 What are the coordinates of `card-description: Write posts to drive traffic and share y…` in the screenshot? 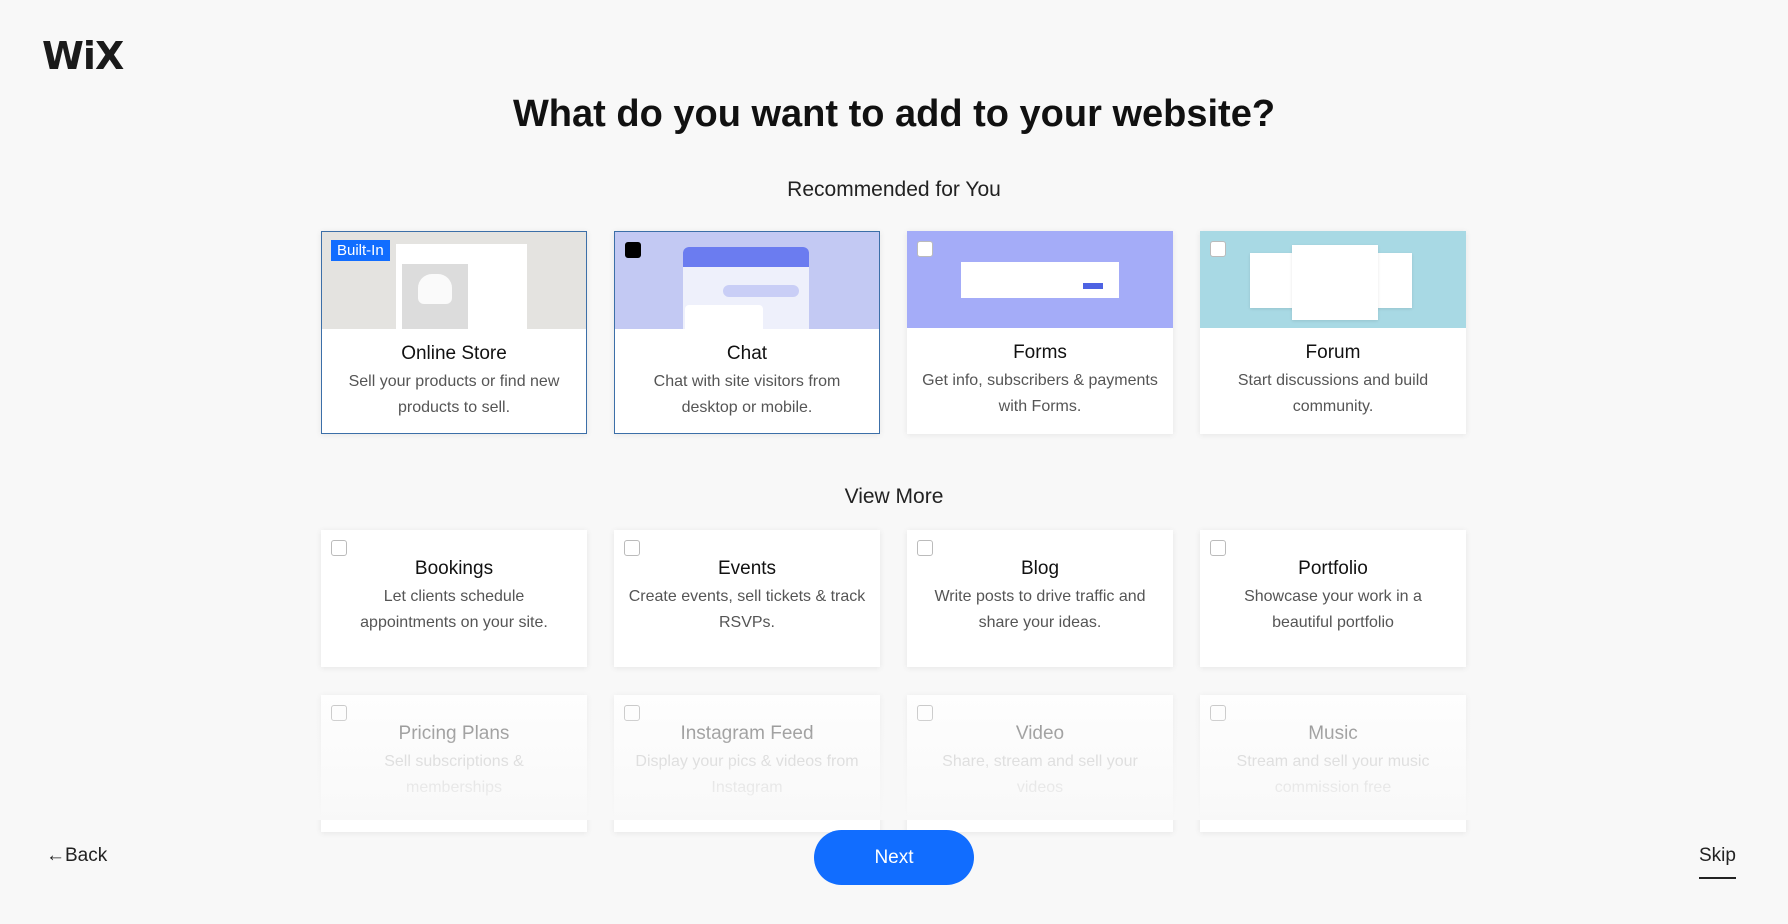 It's located at (1040, 609).